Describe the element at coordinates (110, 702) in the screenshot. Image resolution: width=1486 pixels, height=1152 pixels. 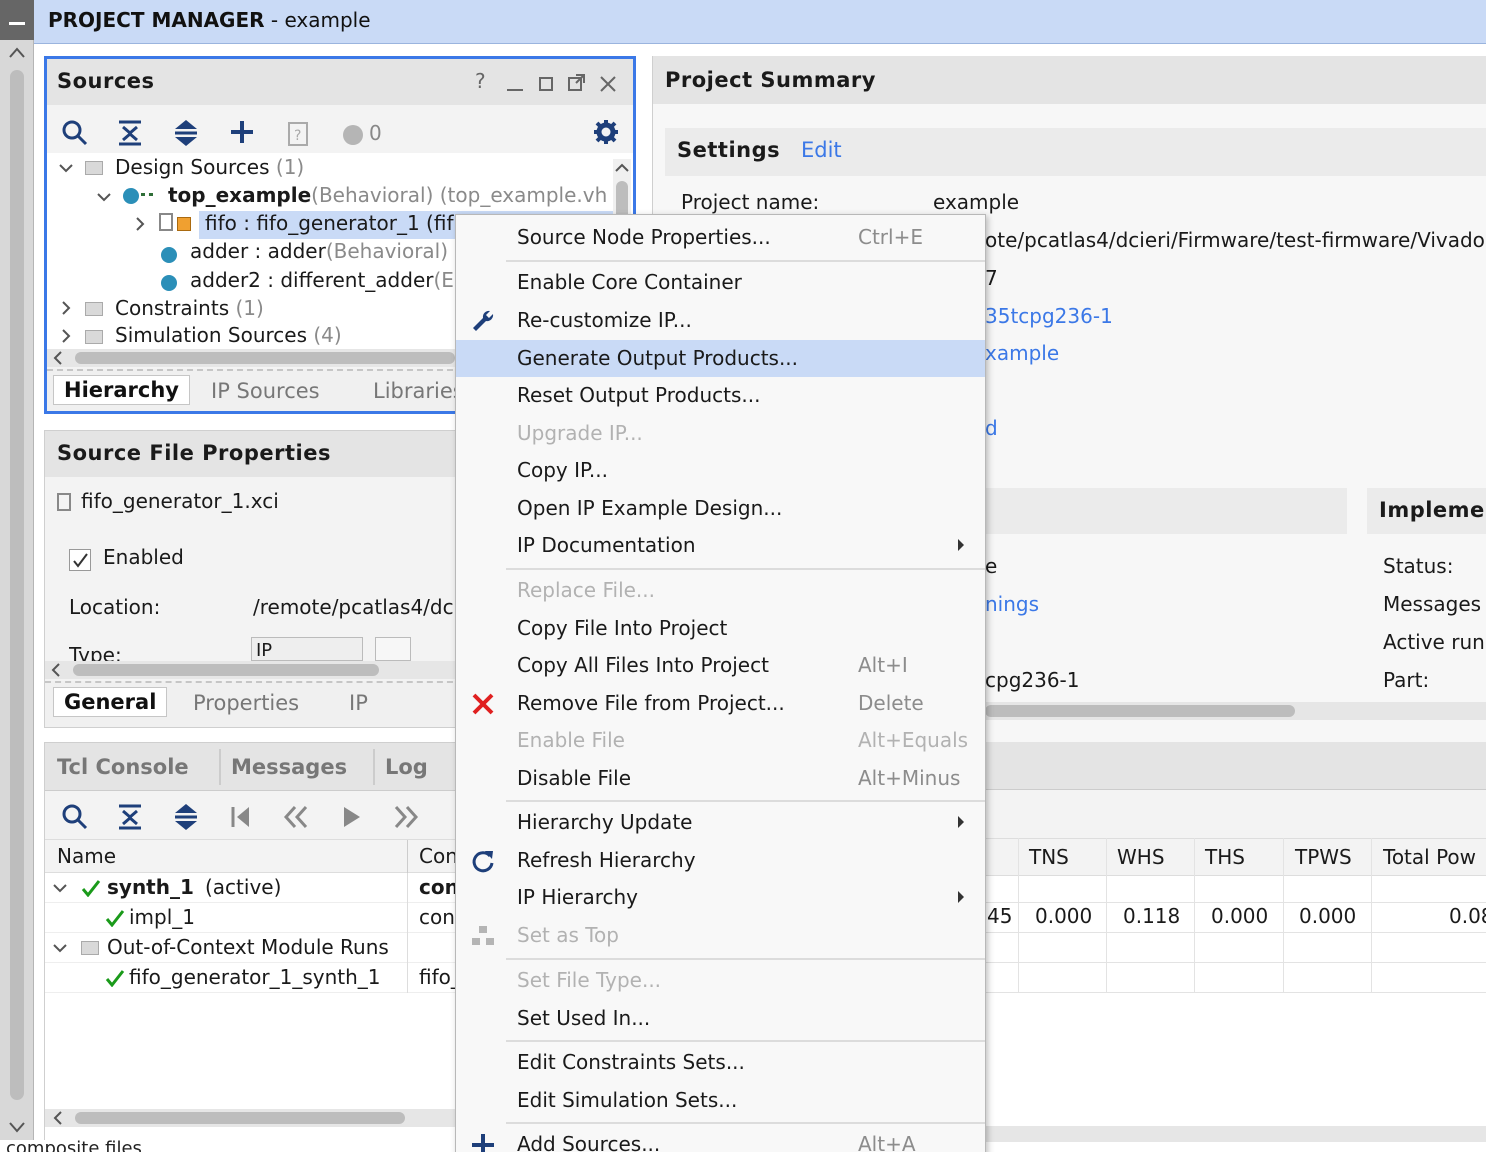
I see `tab-general: General` at that location.